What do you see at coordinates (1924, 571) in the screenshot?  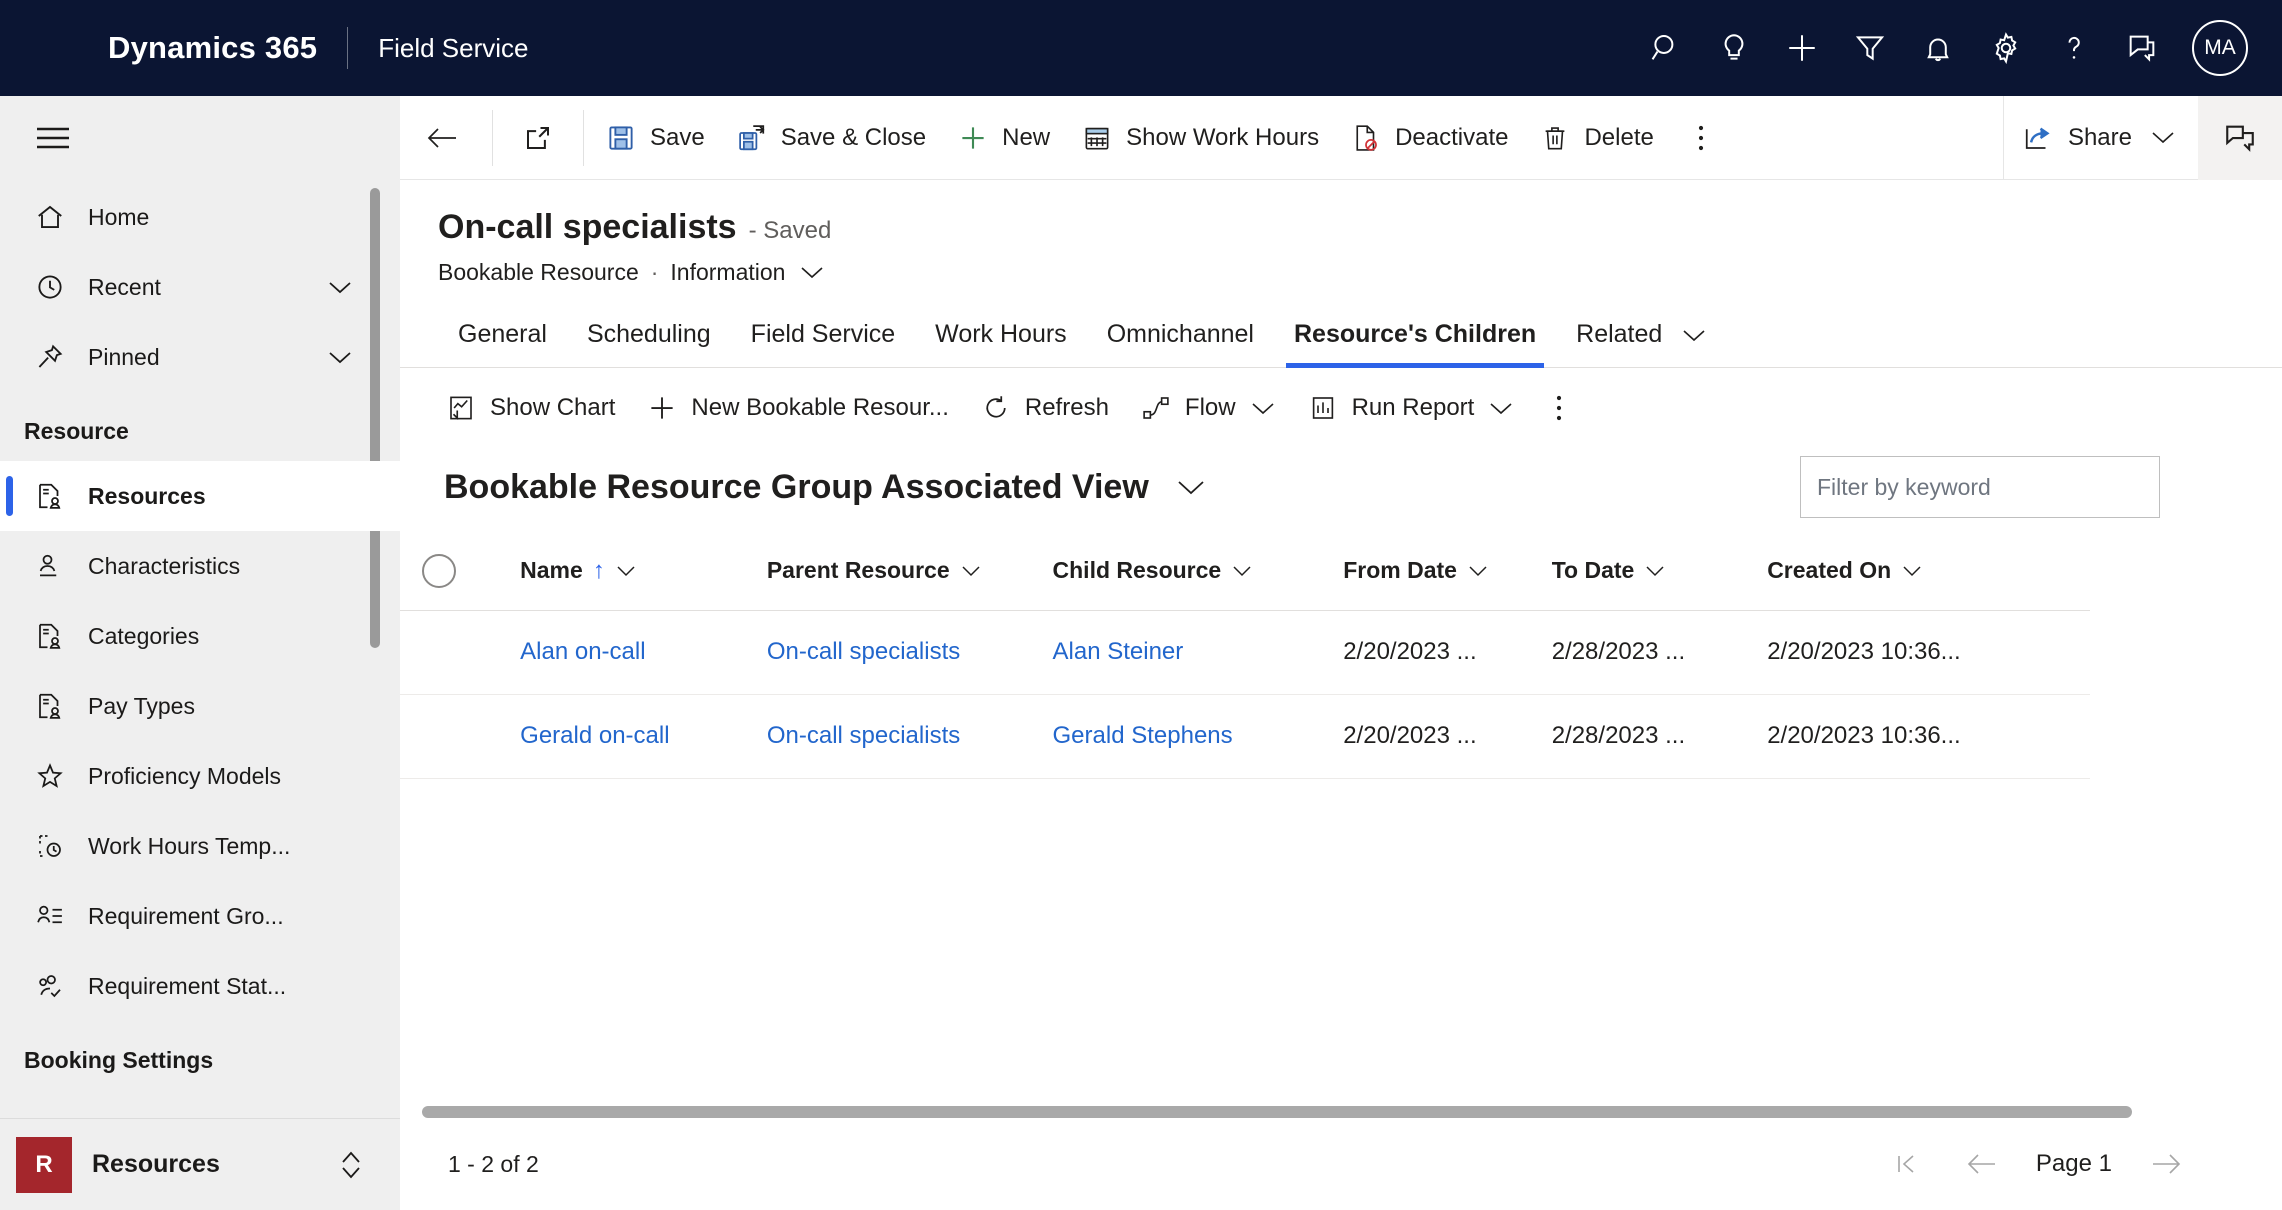 I see `column-header-created-on: Created On` at bounding box center [1924, 571].